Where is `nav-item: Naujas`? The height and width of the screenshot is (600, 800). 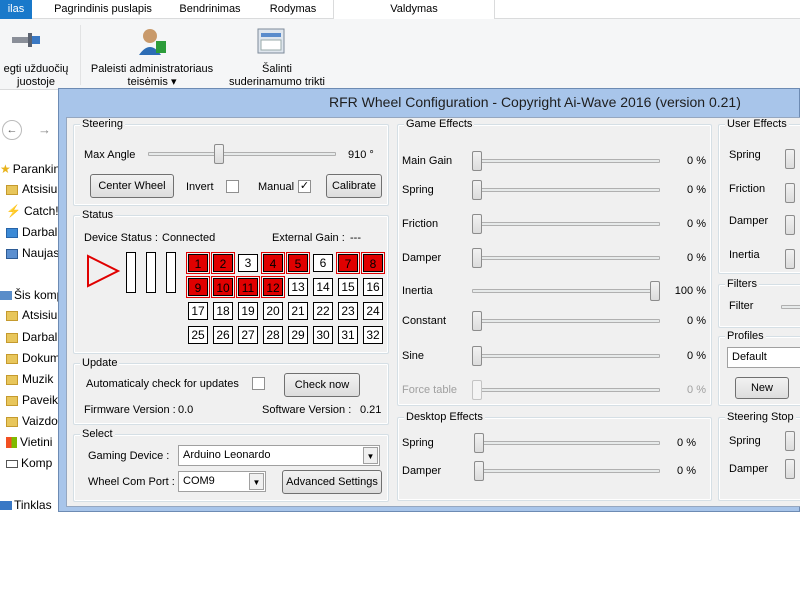 nav-item: Naujas is located at coordinates (32, 253).